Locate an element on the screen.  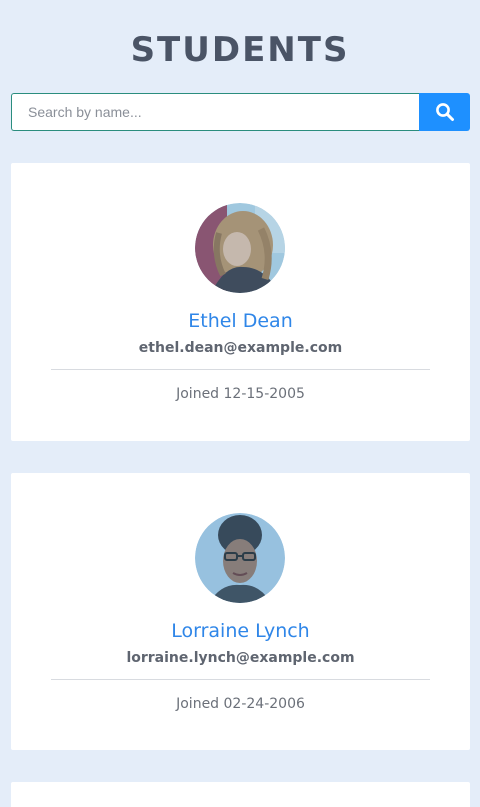
search-button is located at coordinates (444, 112).